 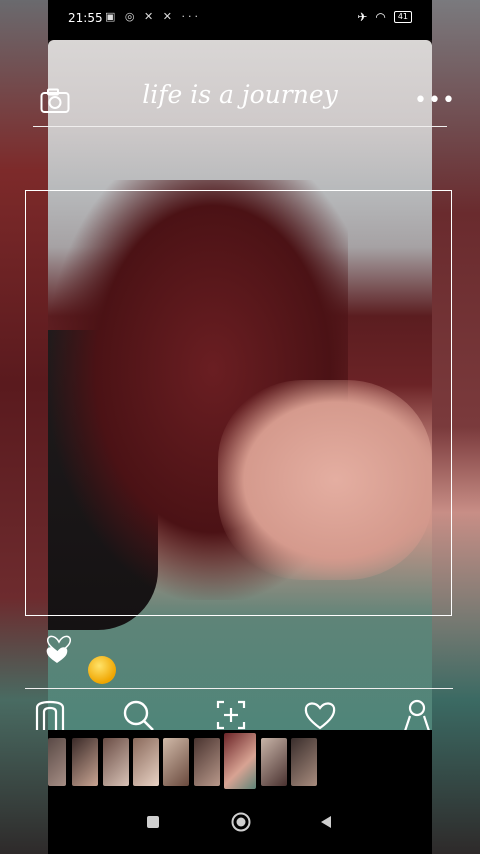 What do you see at coordinates (239, 688) in the screenshot?
I see `nav-divider` at bounding box center [239, 688].